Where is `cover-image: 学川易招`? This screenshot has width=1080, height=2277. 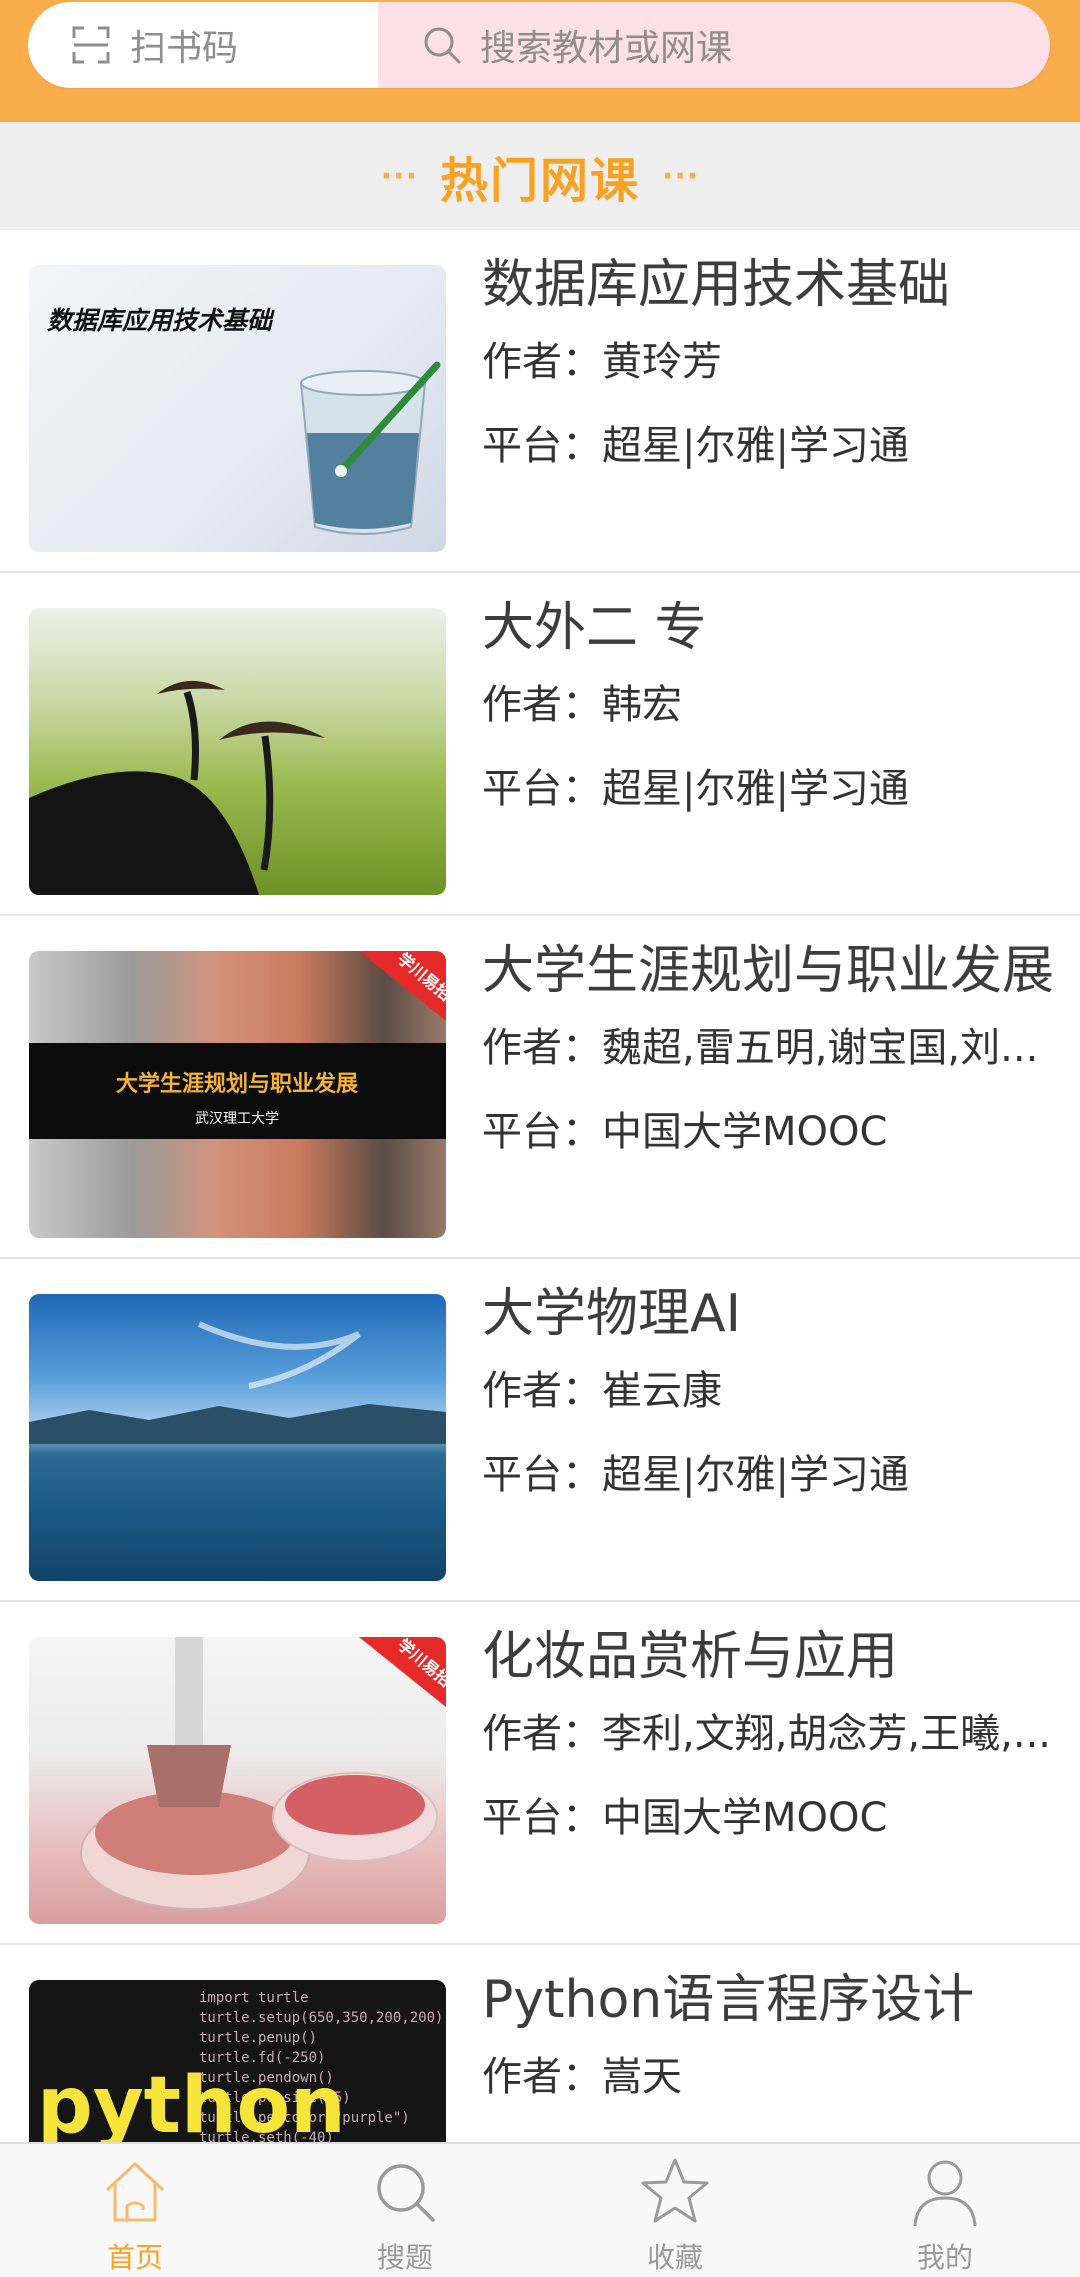 cover-image: 学川易招 is located at coordinates (263, 1773).